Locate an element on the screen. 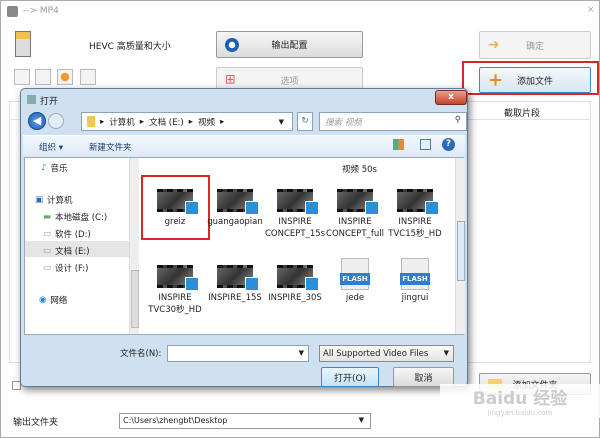  output-folder-label: 输出文件夹 is located at coordinates (36, 423).